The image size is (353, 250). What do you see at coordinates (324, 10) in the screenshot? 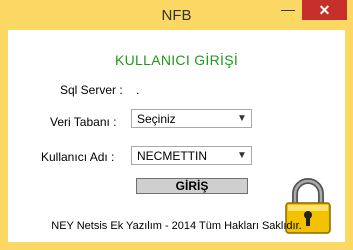
I see `close-button: ✕` at bounding box center [324, 10].